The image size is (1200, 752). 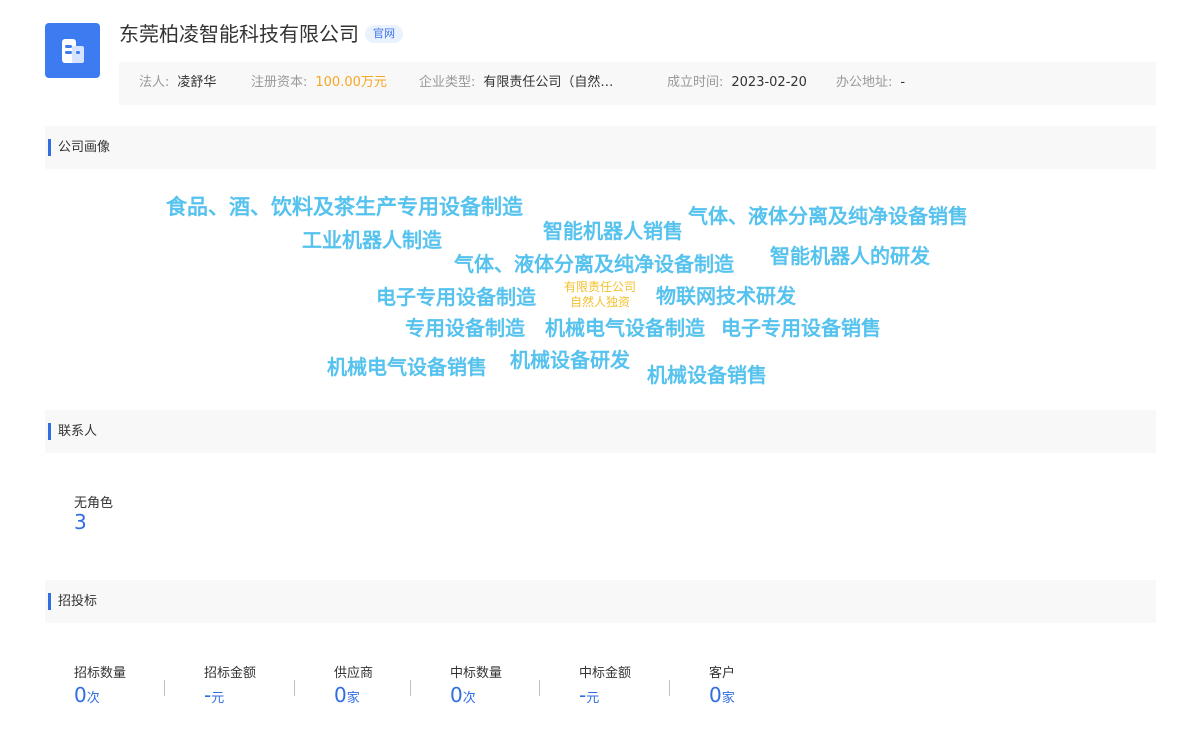 What do you see at coordinates (279, 82) in the screenshot?
I see `capital-label: 注册资本:` at bounding box center [279, 82].